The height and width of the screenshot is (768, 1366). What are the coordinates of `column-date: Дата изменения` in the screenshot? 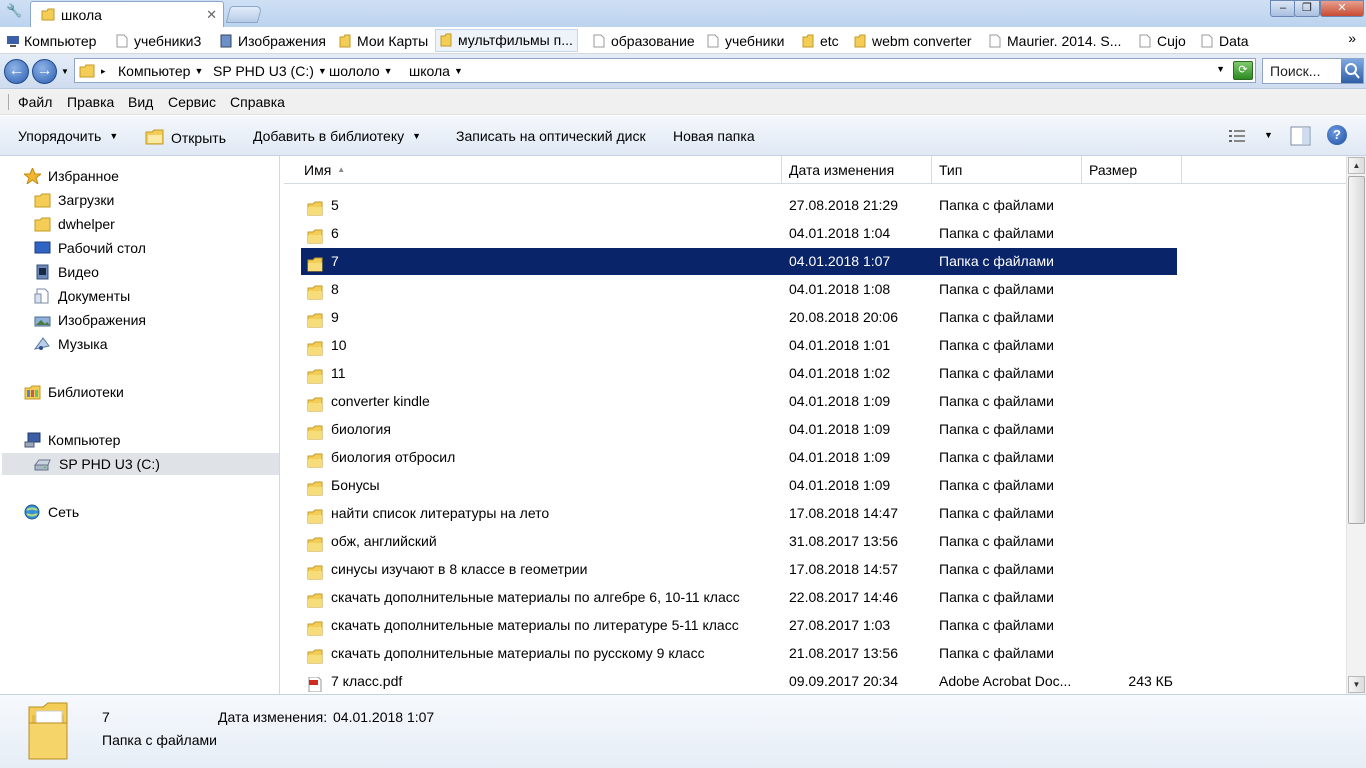 It's located at (857, 170).